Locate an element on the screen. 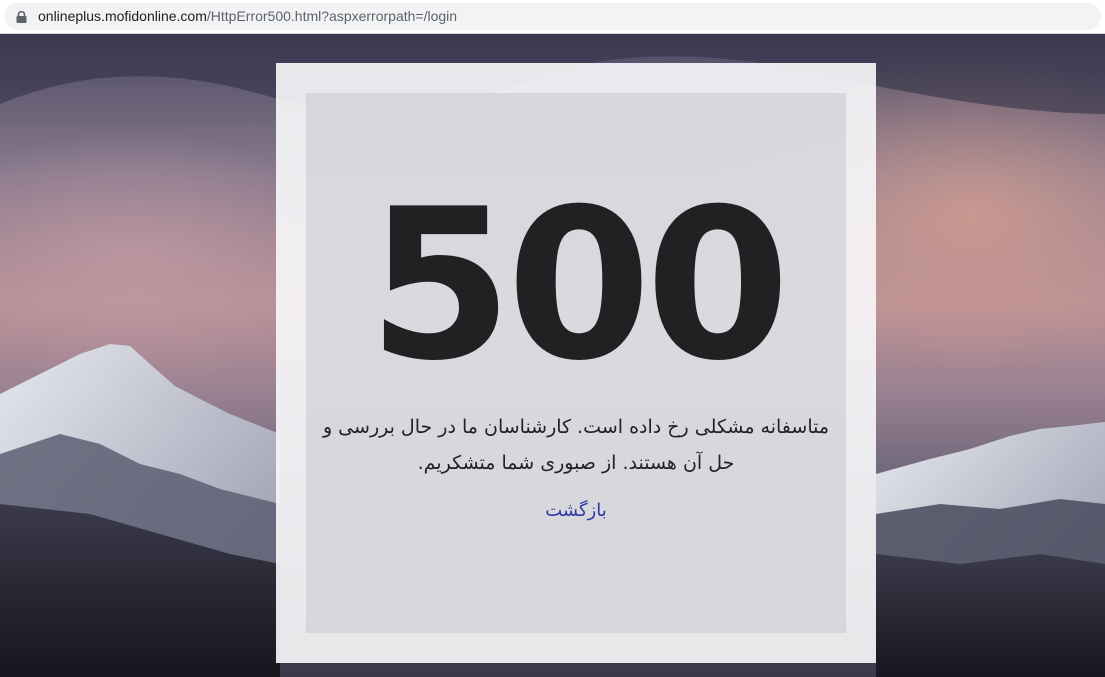 The height and width of the screenshot is (677, 1105). lock-icon is located at coordinates (21, 17).